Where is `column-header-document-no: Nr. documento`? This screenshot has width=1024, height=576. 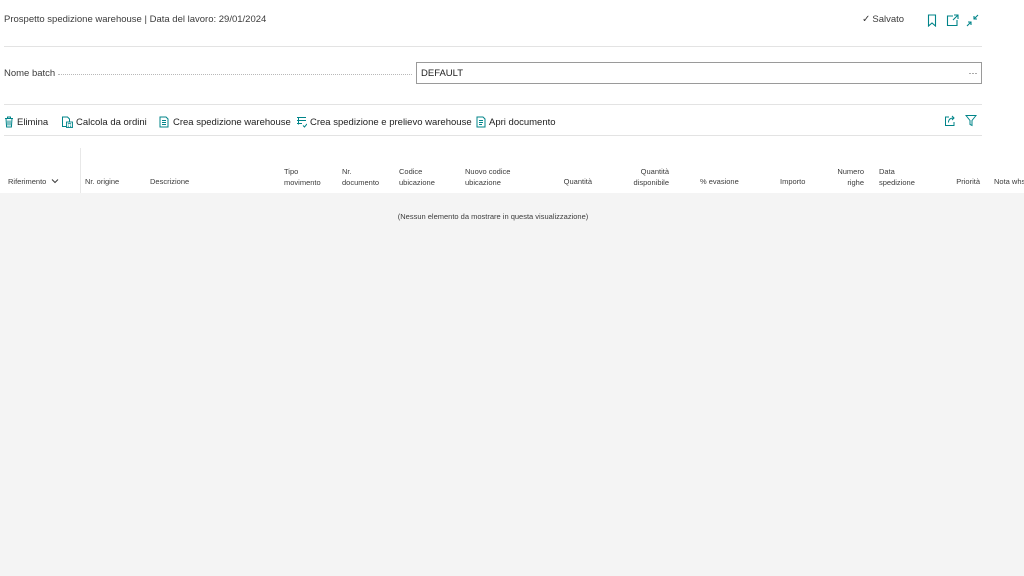
column-header-document-no: Nr. documento is located at coordinates (360, 177).